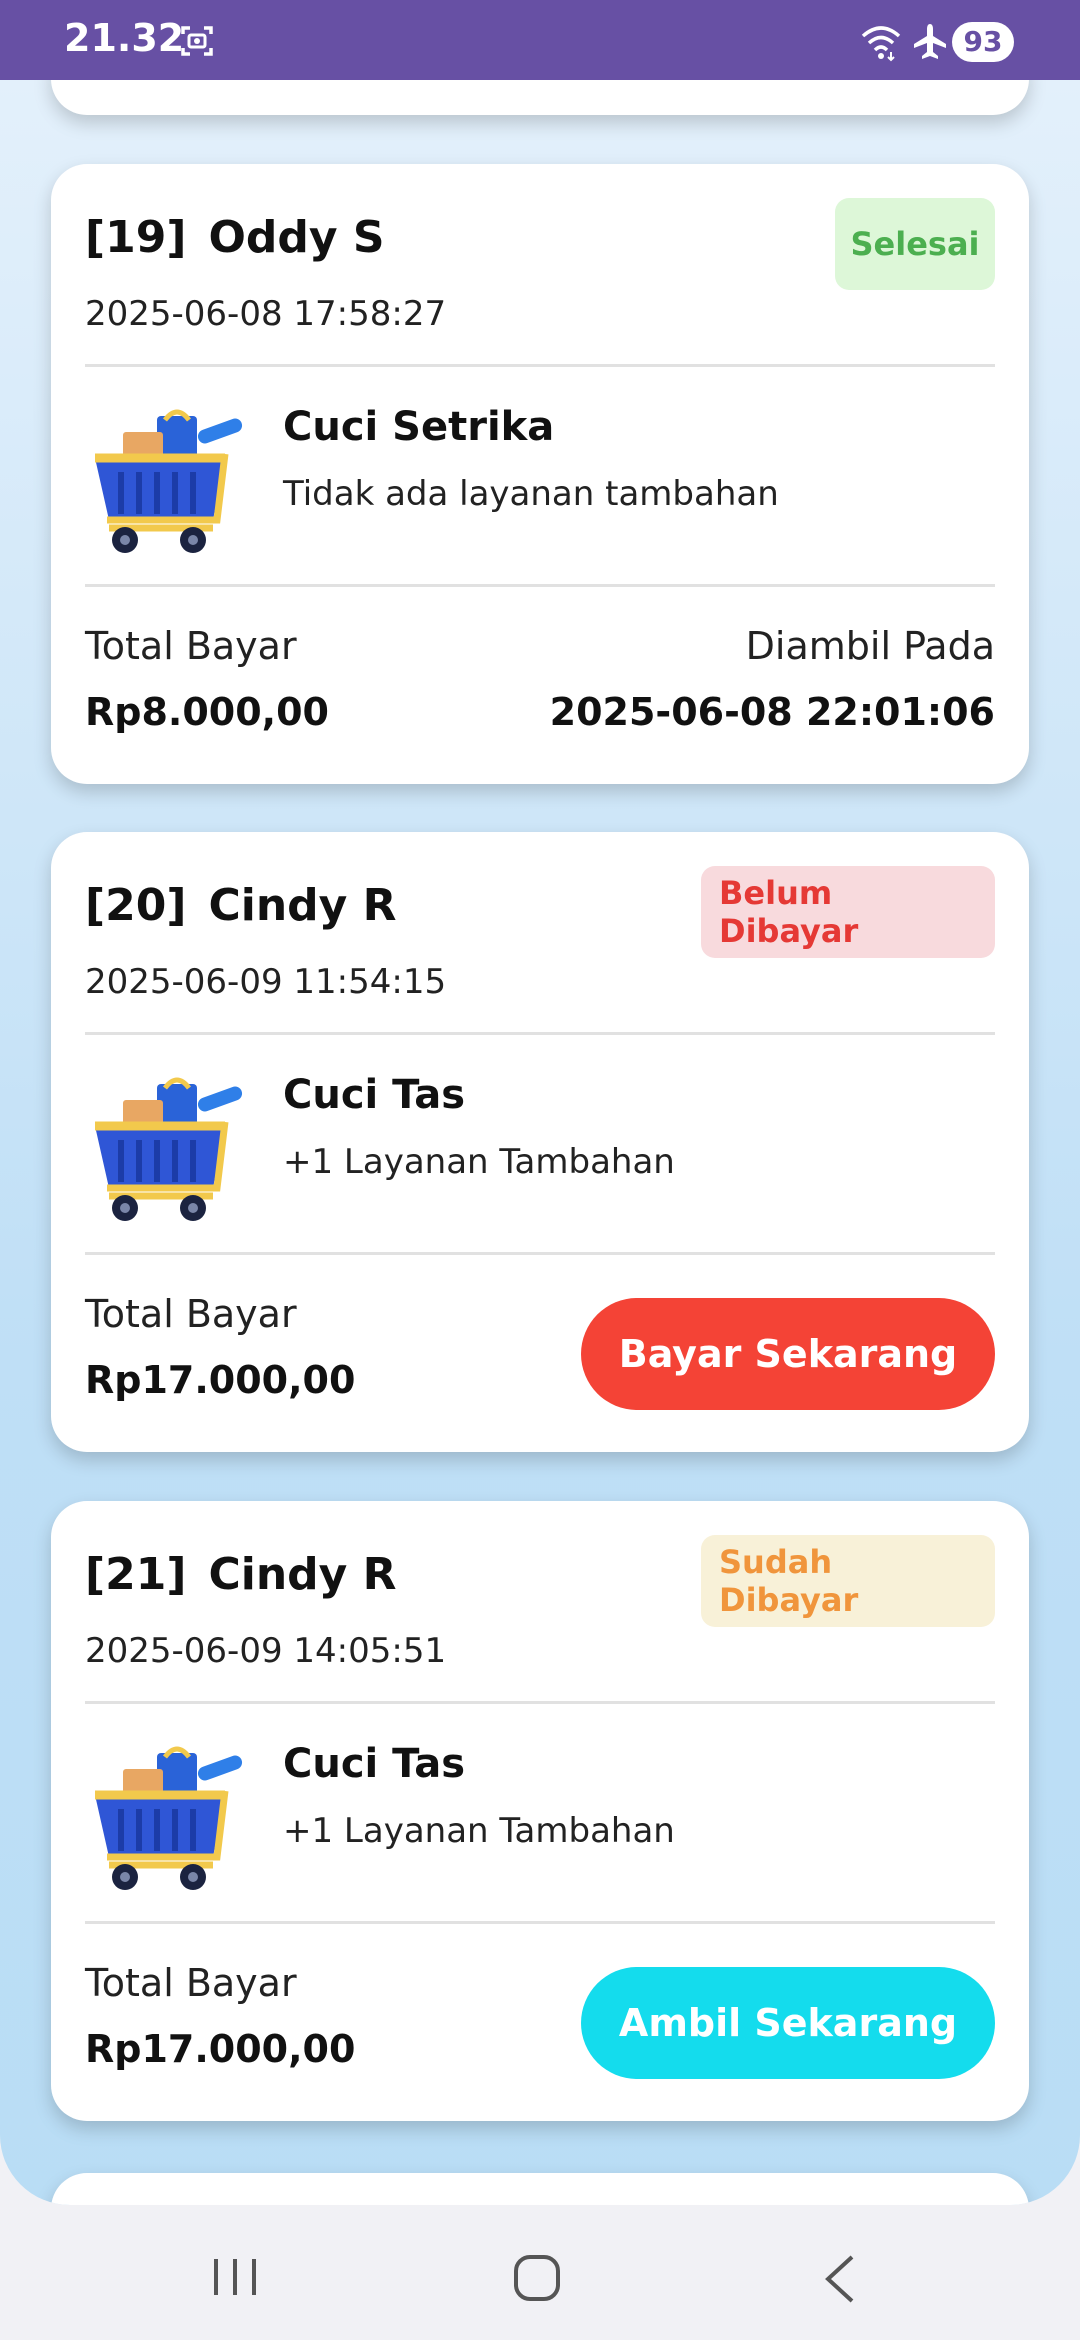 The width and height of the screenshot is (1080, 2340). I want to click on status-bar: 21.32 93, so click(540, 40).